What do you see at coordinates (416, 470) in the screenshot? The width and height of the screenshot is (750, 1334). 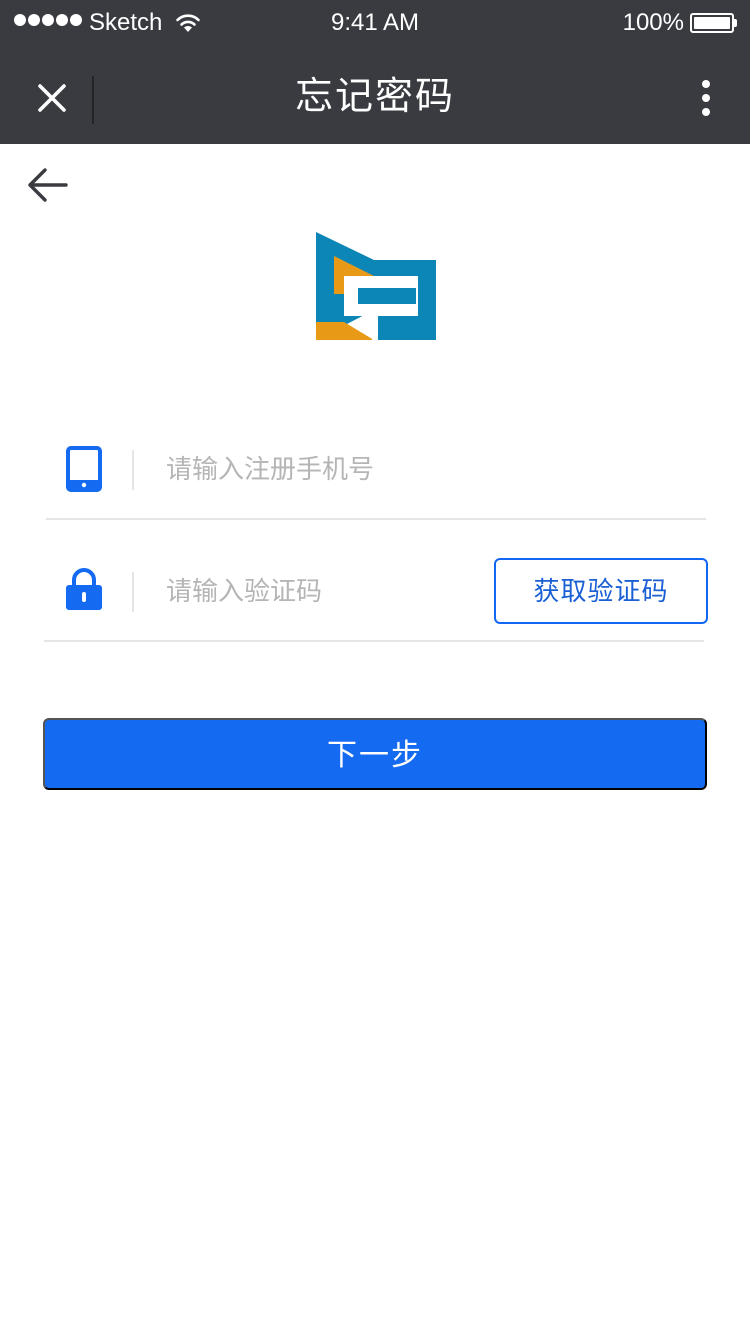 I see `phone-input` at bounding box center [416, 470].